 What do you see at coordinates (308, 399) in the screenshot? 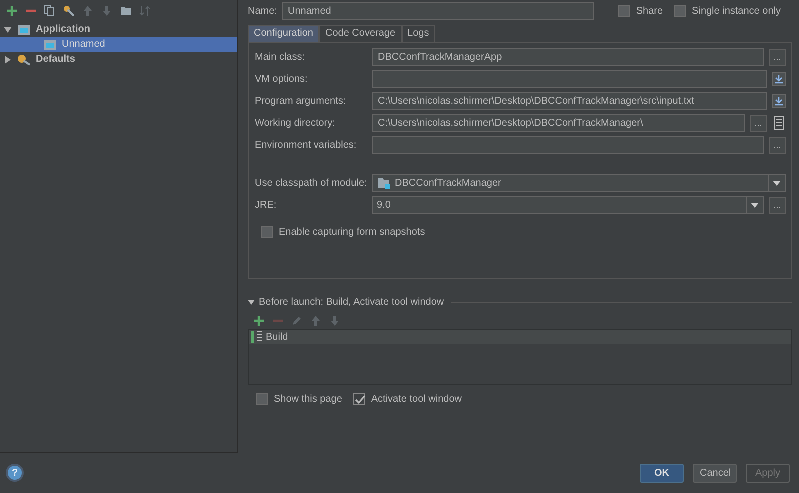
I see `checkbox-label: Show this page` at bounding box center [308, 399].